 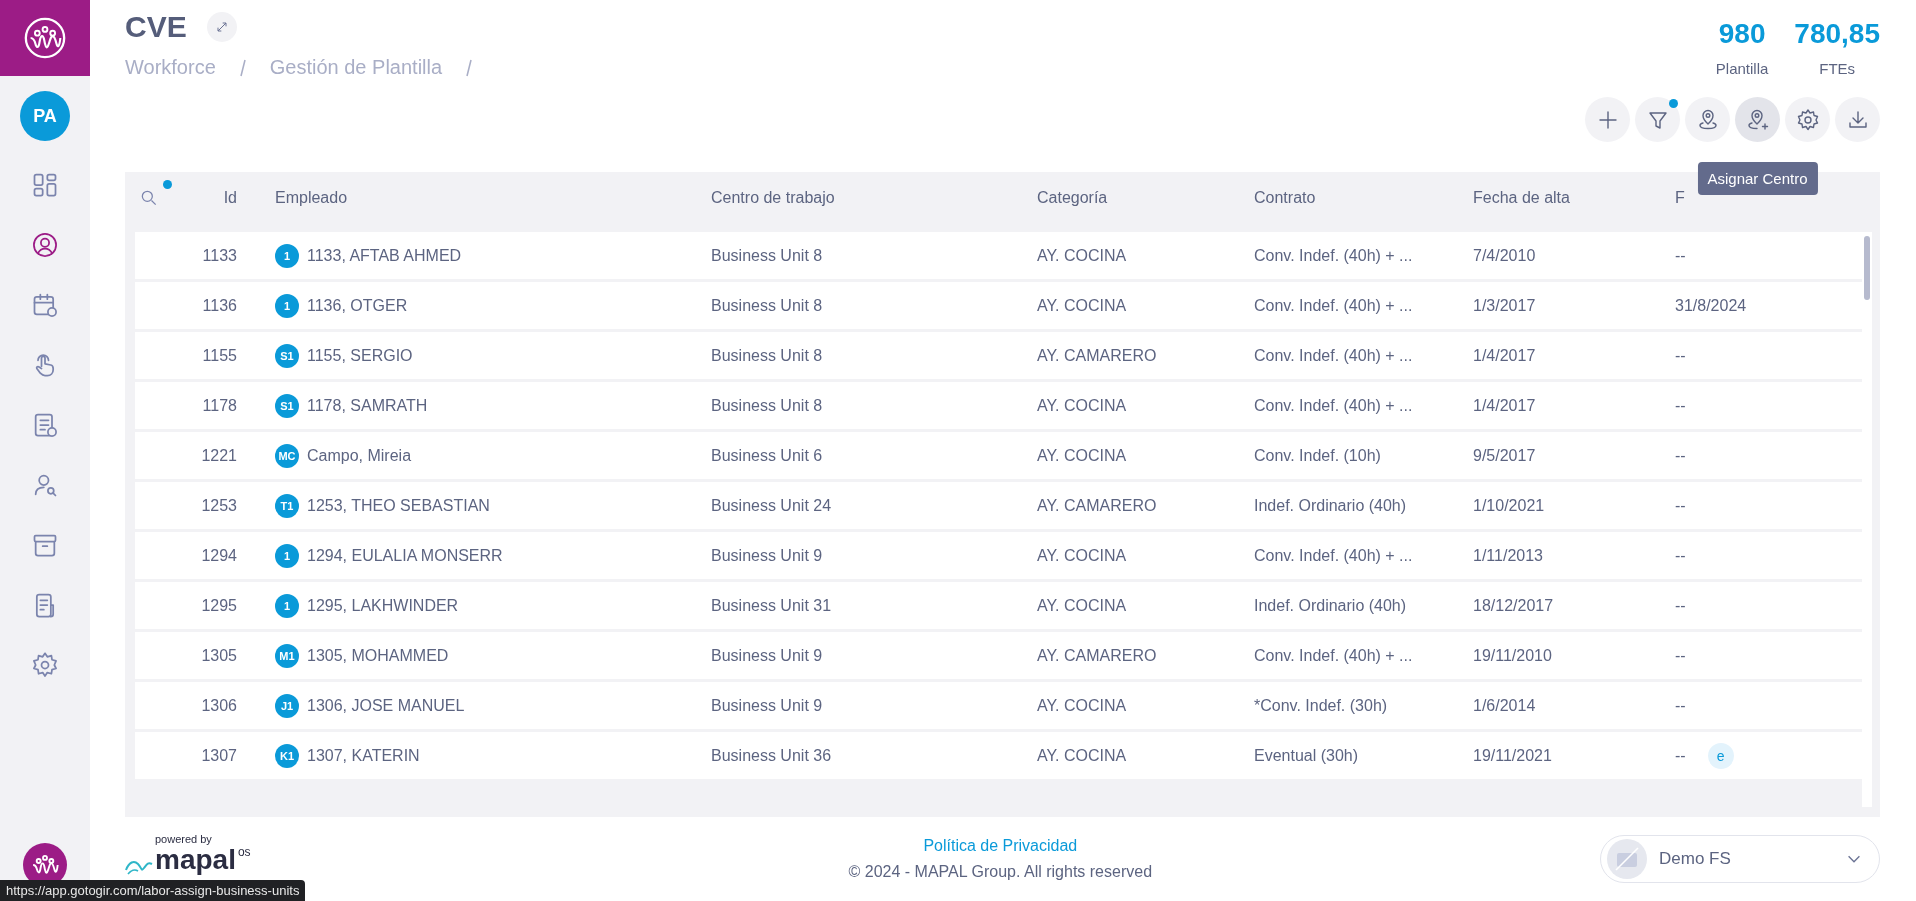 I want to click on wave-logo-icon, so click(x=139, y=867).